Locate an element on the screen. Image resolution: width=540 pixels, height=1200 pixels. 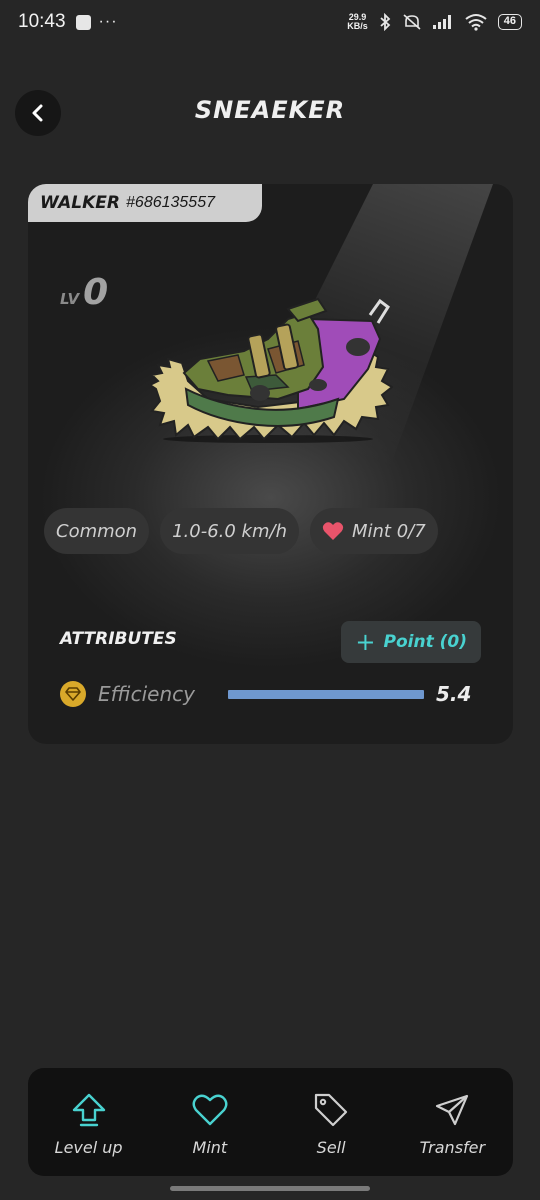
status-time: 10:43 is located at coordinates (42, 21).